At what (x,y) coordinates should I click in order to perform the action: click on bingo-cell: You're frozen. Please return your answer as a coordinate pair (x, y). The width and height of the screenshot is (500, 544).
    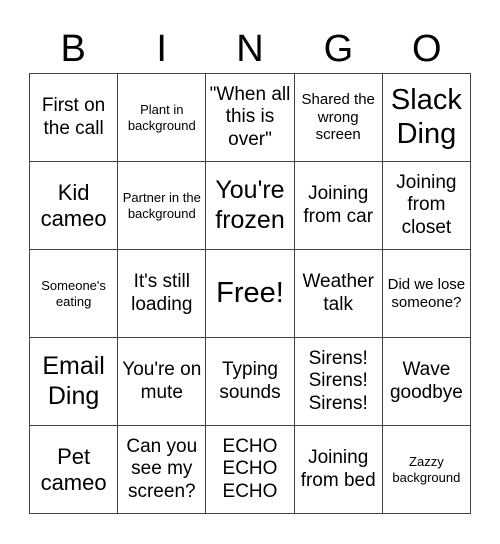
    Looking at the image, I should click on (250, 206).